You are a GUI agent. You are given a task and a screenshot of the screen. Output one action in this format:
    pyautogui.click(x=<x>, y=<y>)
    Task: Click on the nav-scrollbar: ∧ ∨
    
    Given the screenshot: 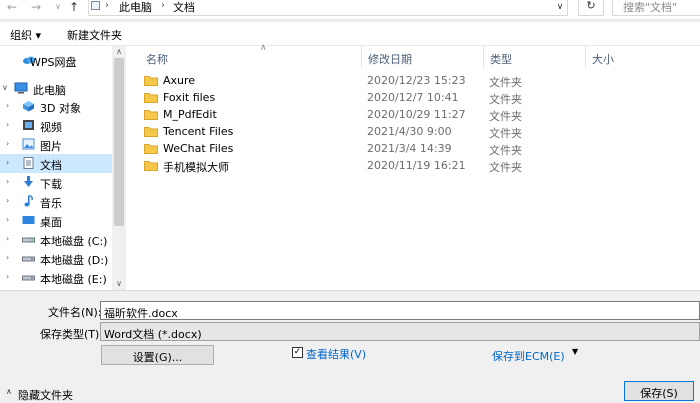 What is the action you would take?
    pyautogui.click(x=119, y=168)
    